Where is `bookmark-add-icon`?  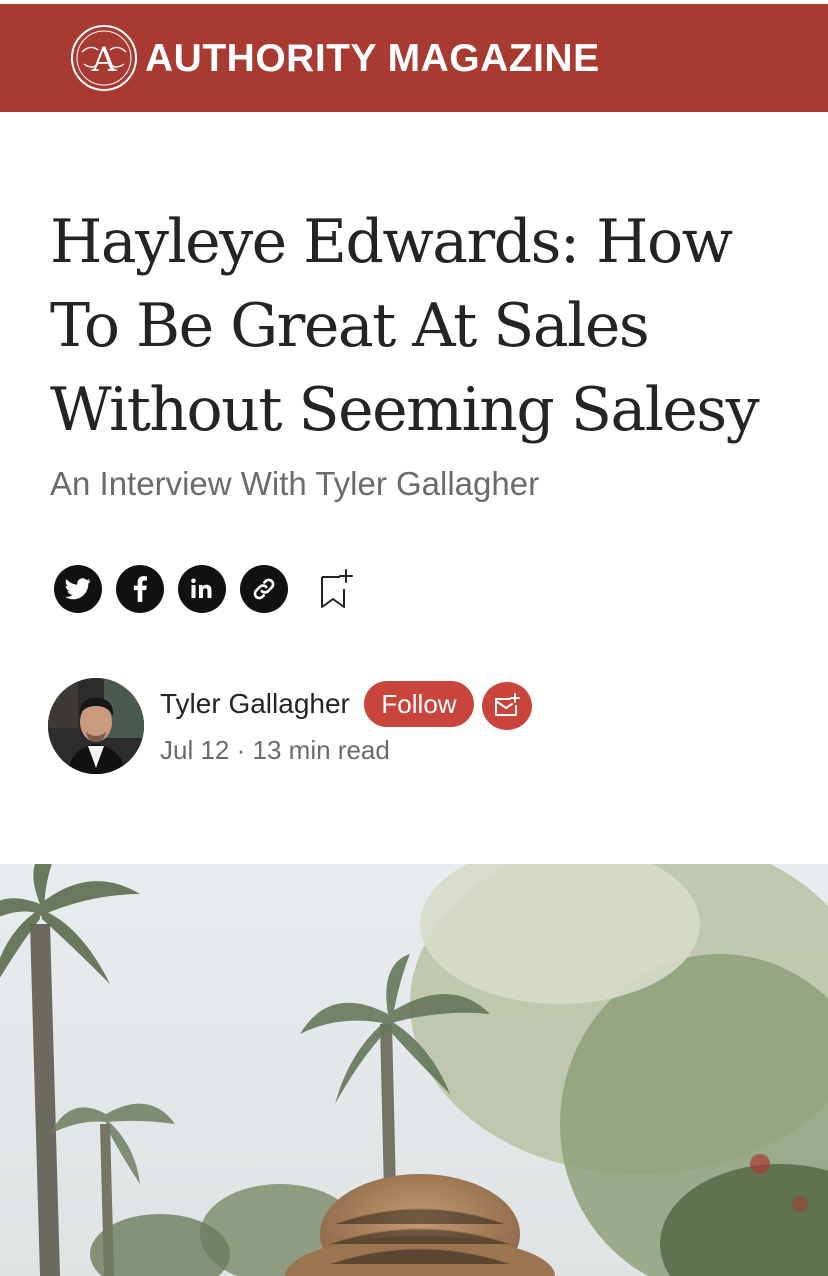 bookmark-add-icon is located at coordinates (336, 589).